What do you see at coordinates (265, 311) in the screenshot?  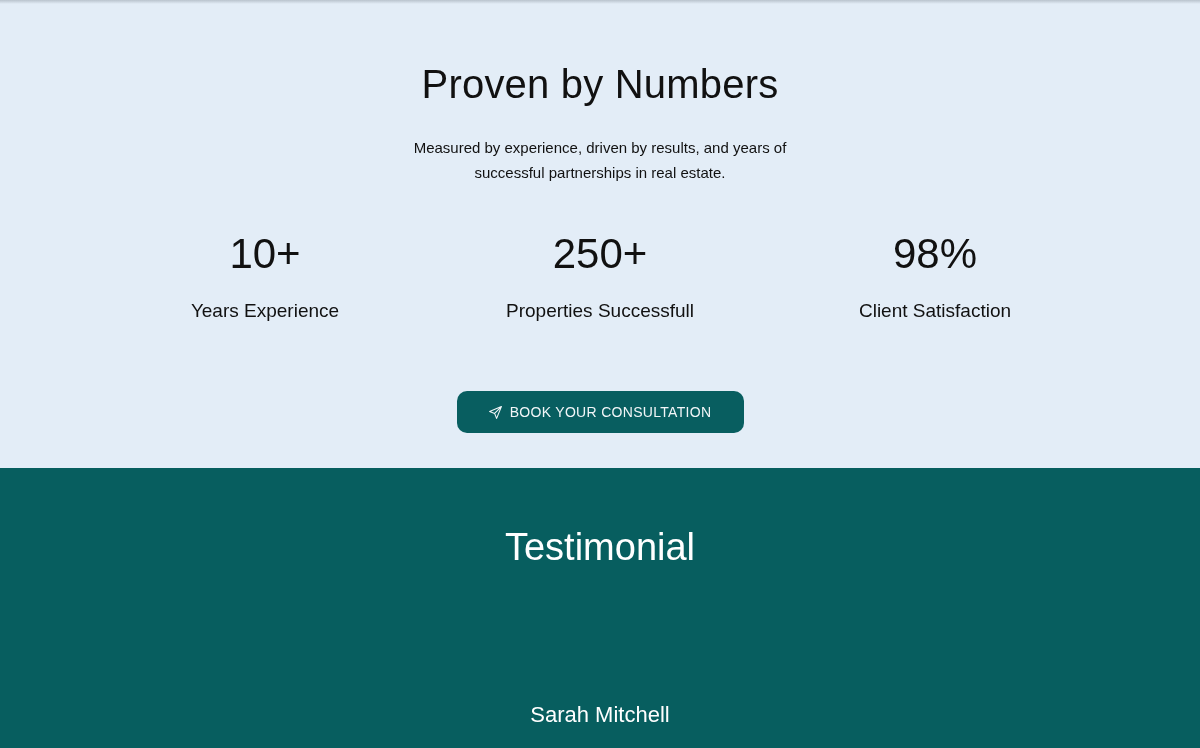 I see `stat-label: Years Experience` at bounding box center [265, 311].